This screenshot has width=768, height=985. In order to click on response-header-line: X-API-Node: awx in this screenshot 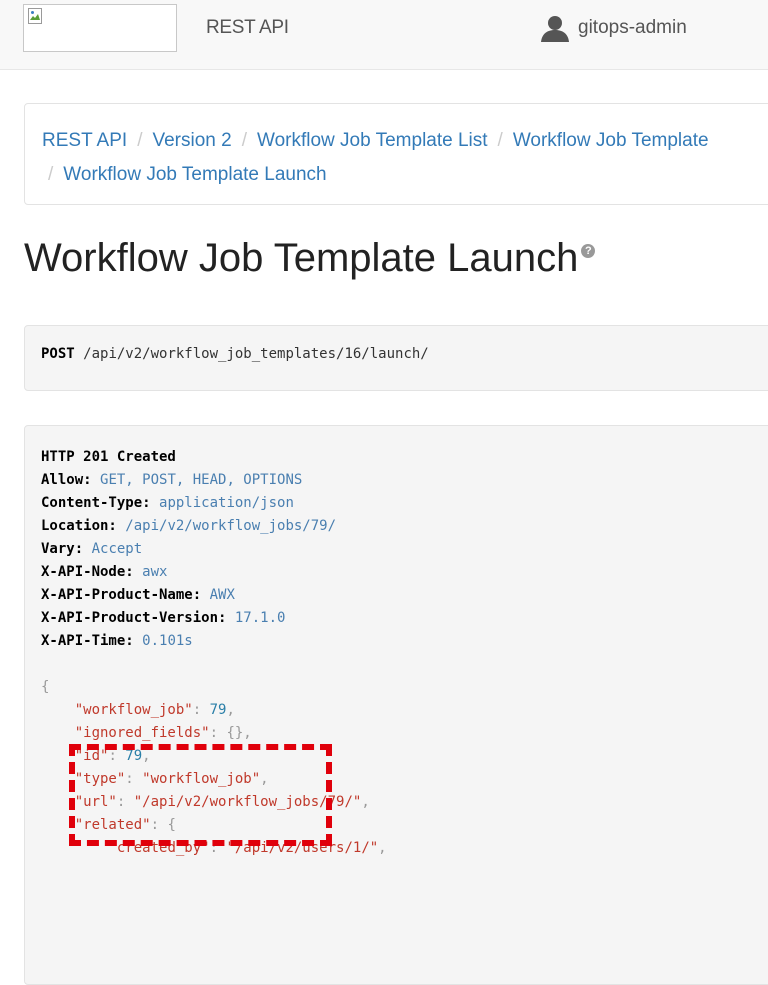, I will do `click(404, 572)`.